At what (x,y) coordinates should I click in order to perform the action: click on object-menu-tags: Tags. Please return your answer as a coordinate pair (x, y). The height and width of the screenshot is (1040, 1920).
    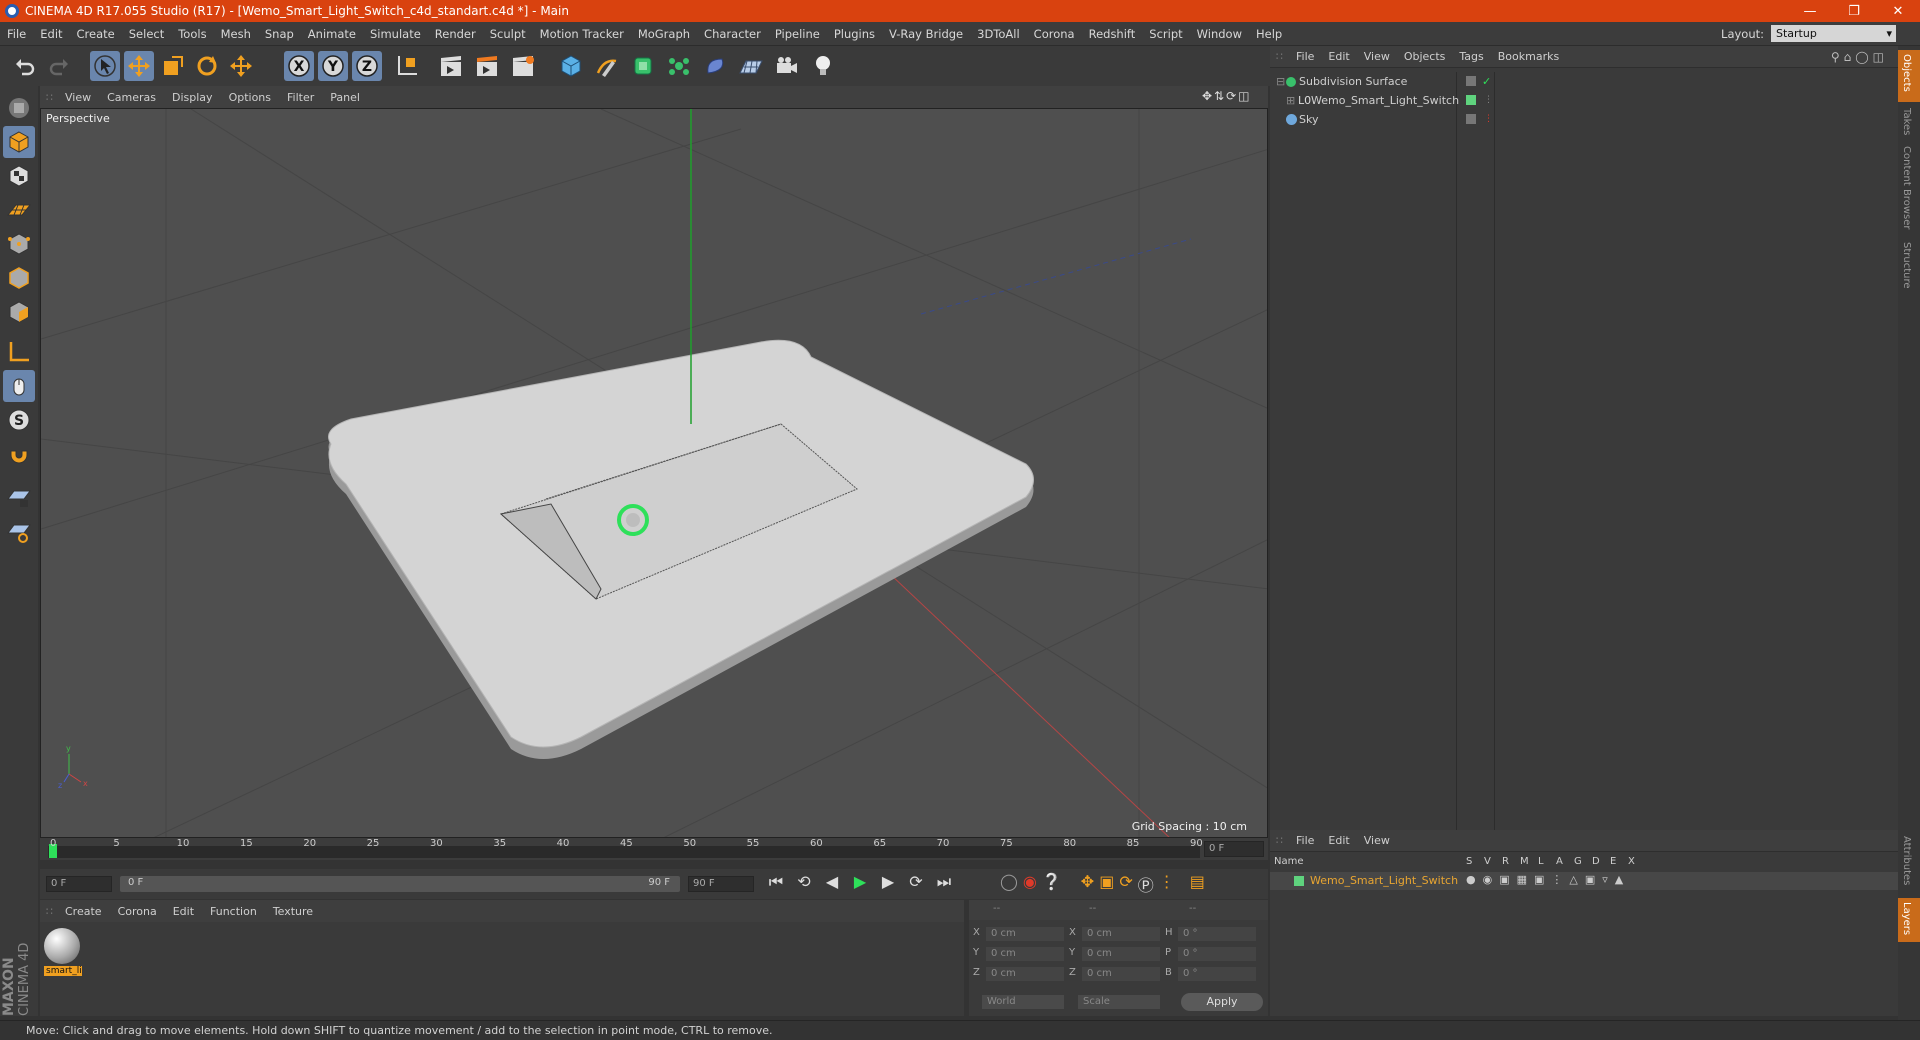
    Looking at the image, I should click on (1471, 56).